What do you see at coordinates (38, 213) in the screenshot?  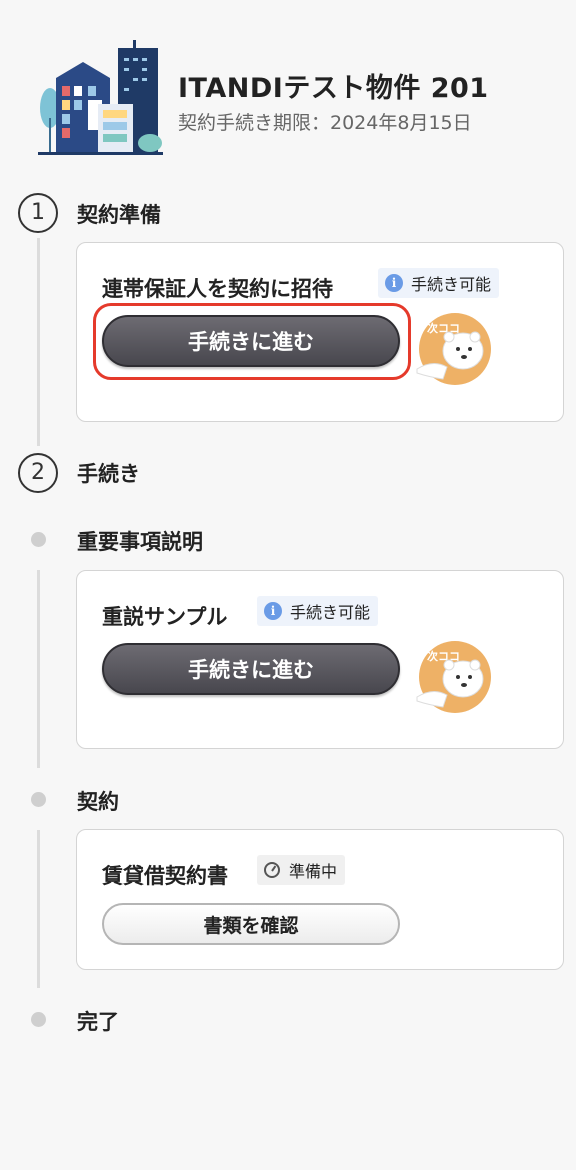 I see `step-number-1: 1` at bounding box center [38, 213].